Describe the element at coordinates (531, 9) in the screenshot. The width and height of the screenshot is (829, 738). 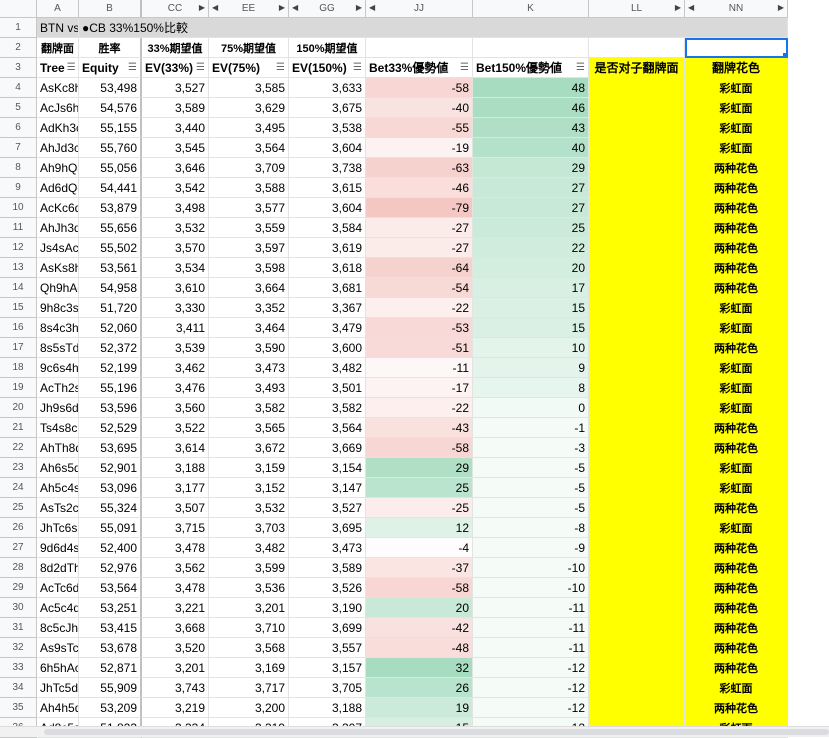
I see `column-header-k: K` at that location.